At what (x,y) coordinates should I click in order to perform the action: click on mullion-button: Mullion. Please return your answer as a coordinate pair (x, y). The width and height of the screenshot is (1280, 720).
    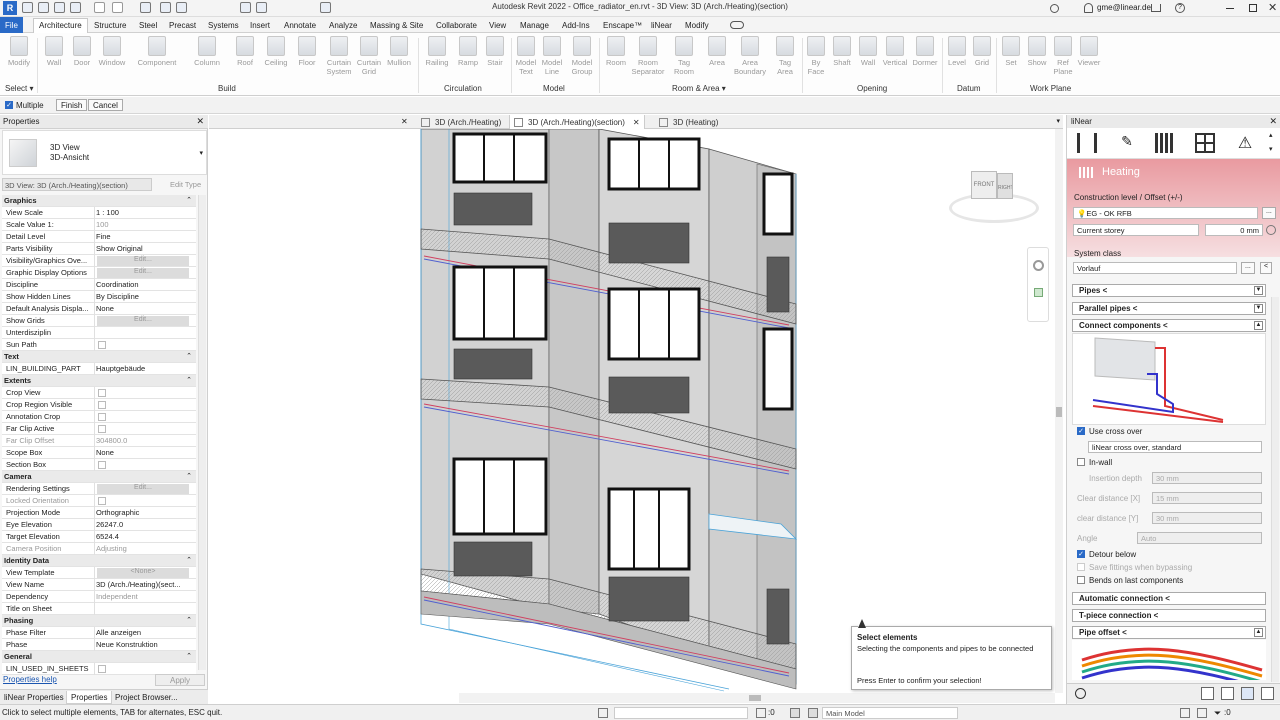
    Looking at the image, I should click on (399, 51).